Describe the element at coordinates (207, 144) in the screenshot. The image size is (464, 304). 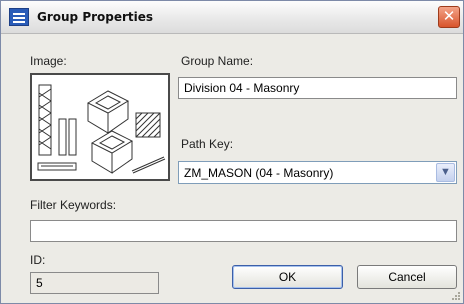
I see `path-key-label: Path Key:` at that location.